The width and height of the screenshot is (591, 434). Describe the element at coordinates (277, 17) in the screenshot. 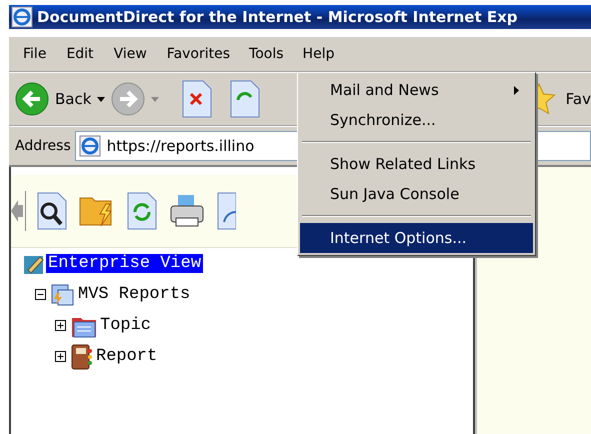

I see `window-title: DocumentDirect for the Internet - Microsoft Internet Exp` at that location.